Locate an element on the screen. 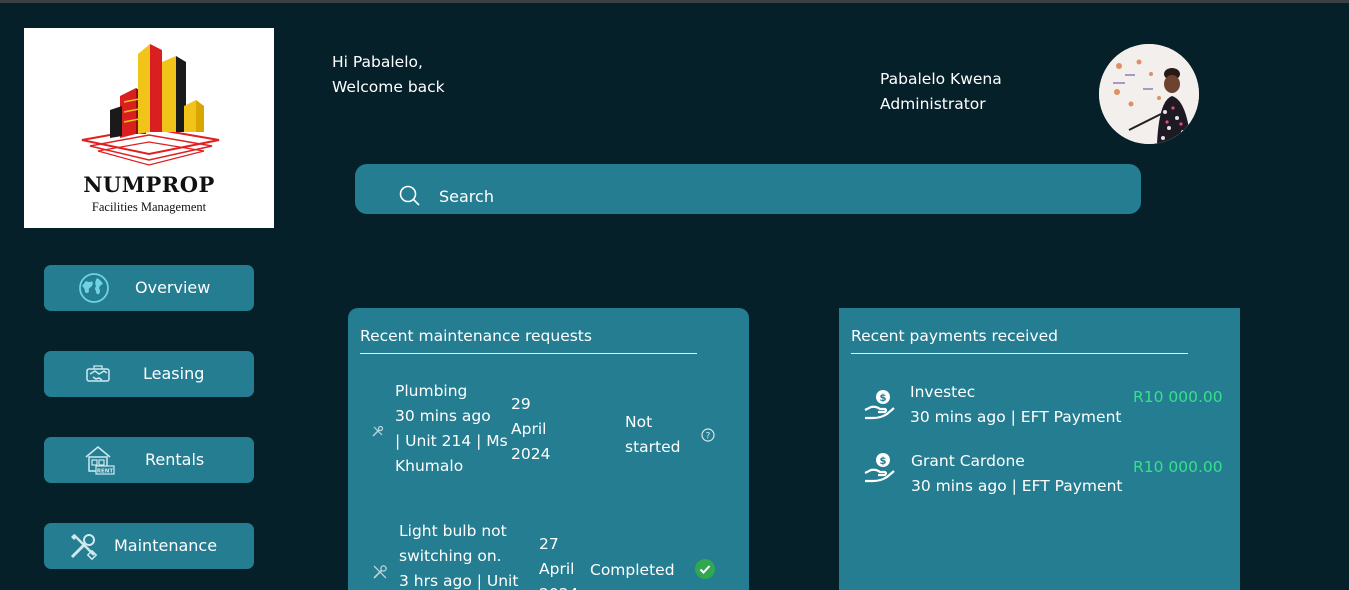  tools-icon is located at coordinates (84, 547).